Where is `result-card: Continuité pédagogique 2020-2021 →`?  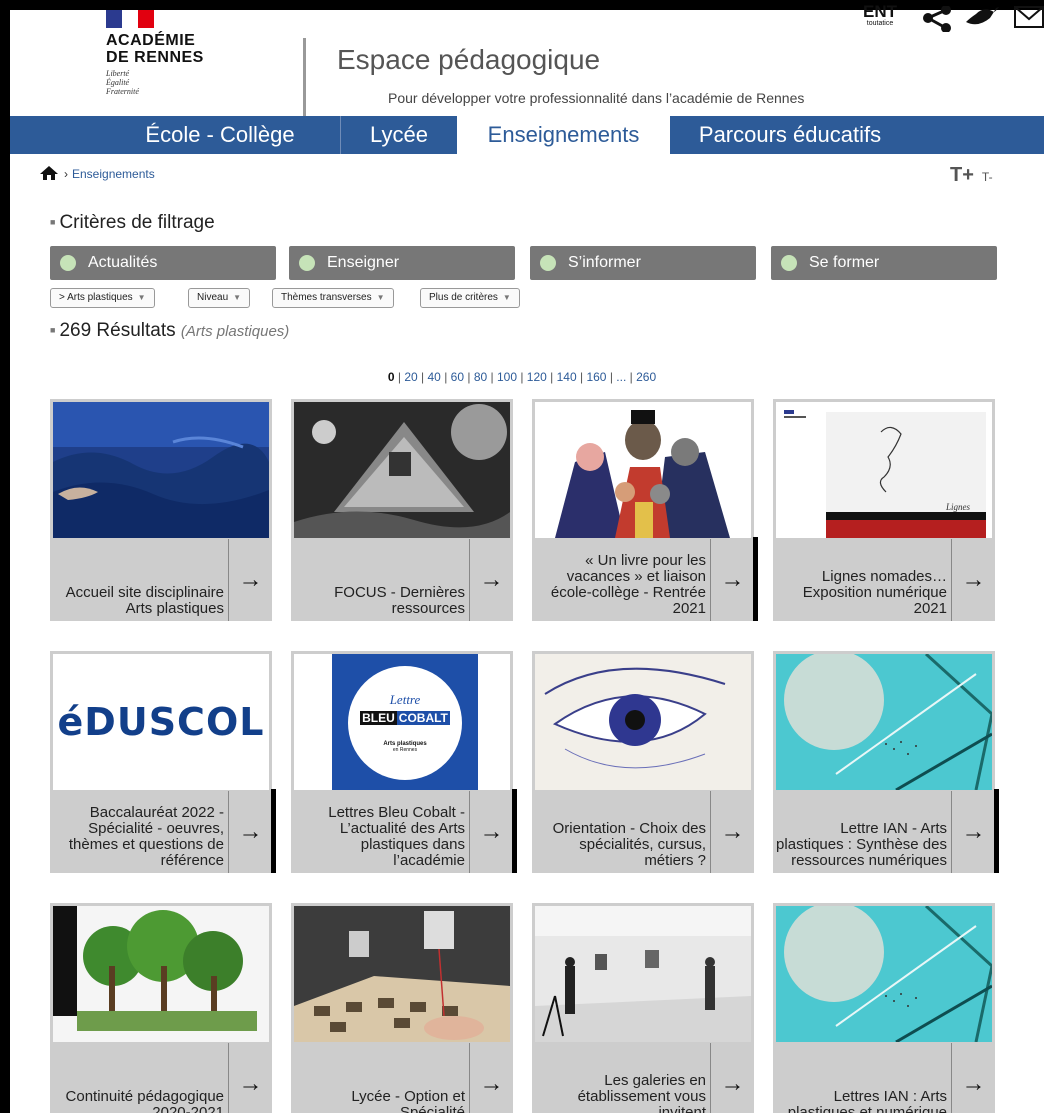
result-card: Continuité pédagogique 2020-2021 → is located at coordinates (161, 1008).